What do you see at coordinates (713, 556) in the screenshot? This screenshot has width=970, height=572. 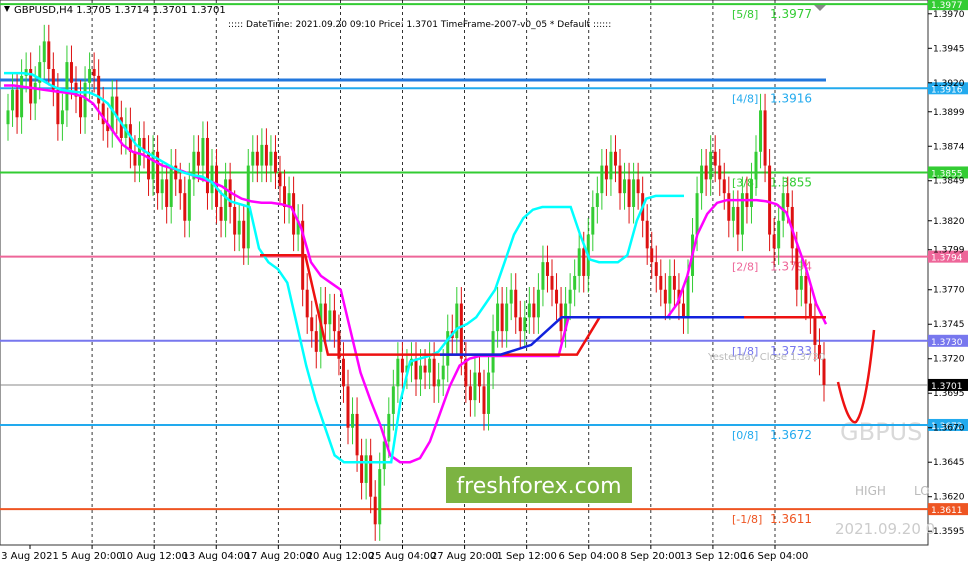 I see `time-label: 13 Sep 12:00` at bounding box center [713, 556].